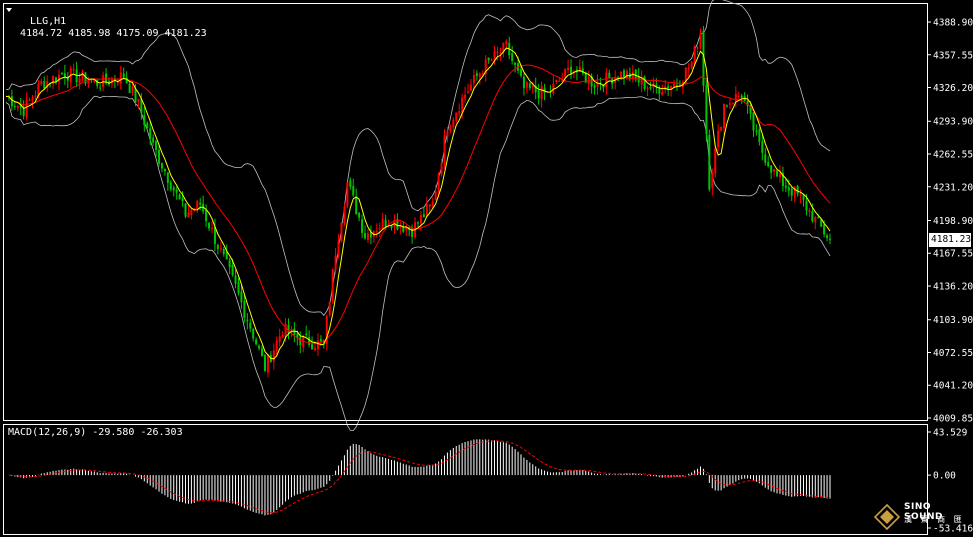 This screenshot has width=973, height=537. I want to click on price-tick-label: 4136.20, so click(953, 287).